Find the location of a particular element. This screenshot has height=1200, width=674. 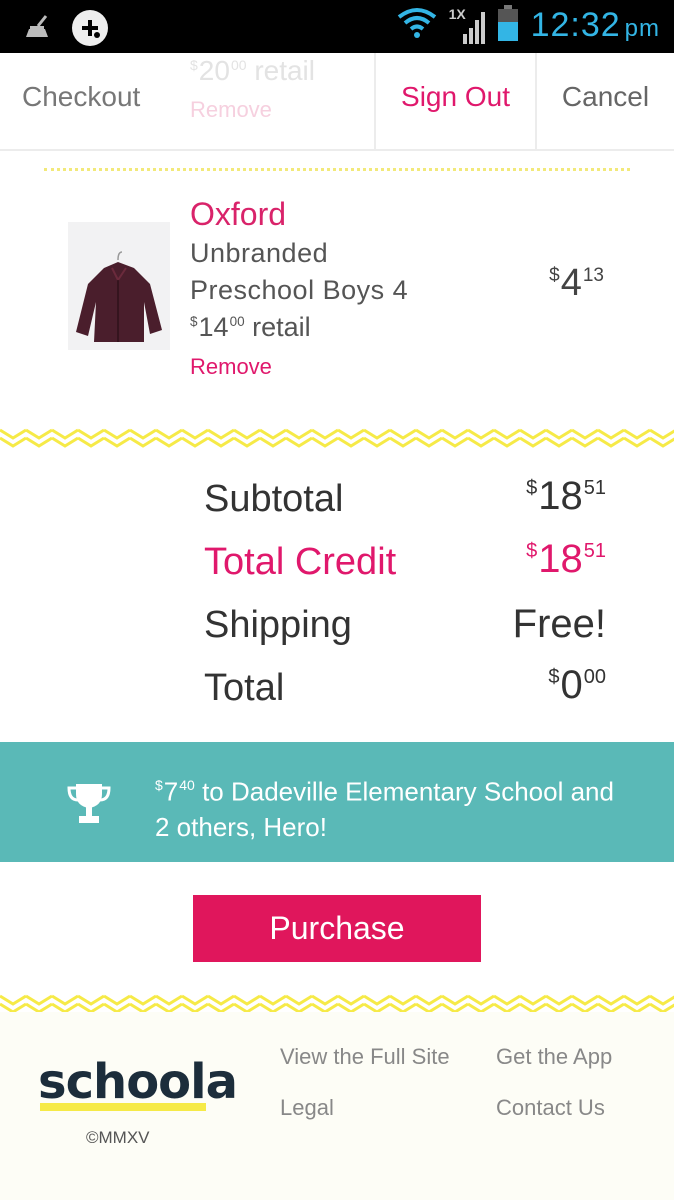

copyright: ©MMXV is located at coordinates (118, 1137).